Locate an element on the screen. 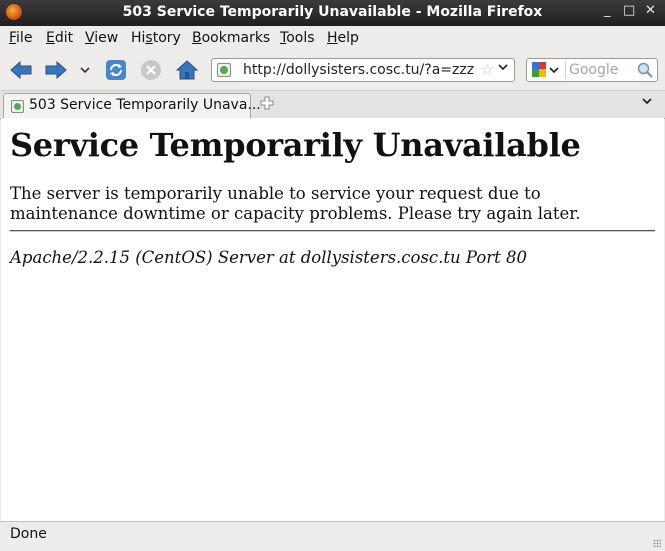  minimize-button: _ is located at coordinates (607, 10).